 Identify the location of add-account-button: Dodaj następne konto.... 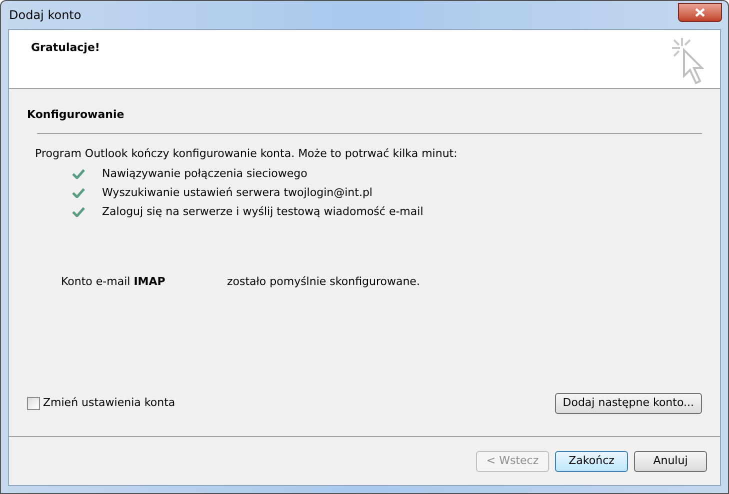
(628, 403).